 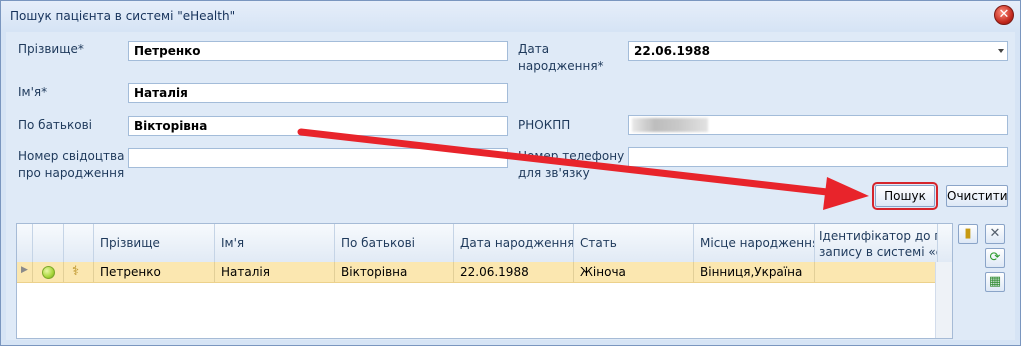 I want to click on row-indicator-icon: ▶, so click(x=25, y=272).